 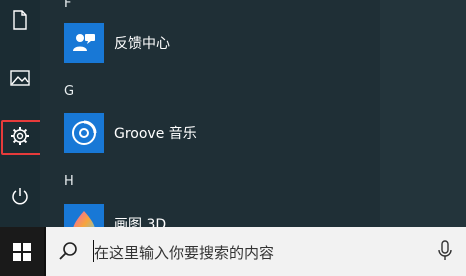 What do you see at coordinates (142, 44) in the screenshot?
I see `app-label-feedback-hub: 反馈中心` at bounding box center [142, 44].